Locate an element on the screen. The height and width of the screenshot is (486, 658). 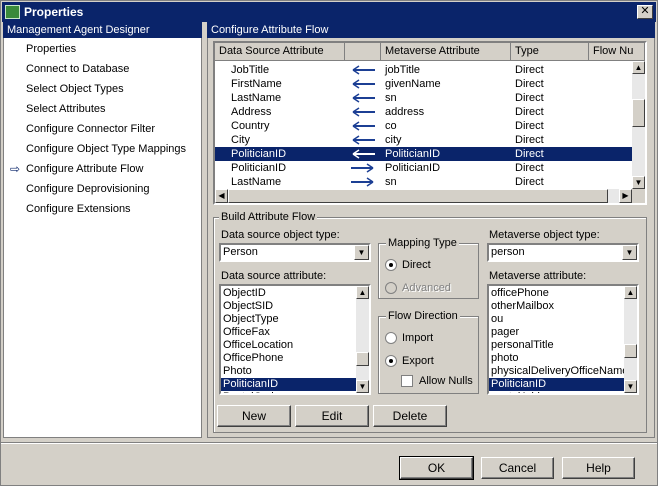
metaverse-attribute-cell: jobTitle is located at coordinates (403, 70).